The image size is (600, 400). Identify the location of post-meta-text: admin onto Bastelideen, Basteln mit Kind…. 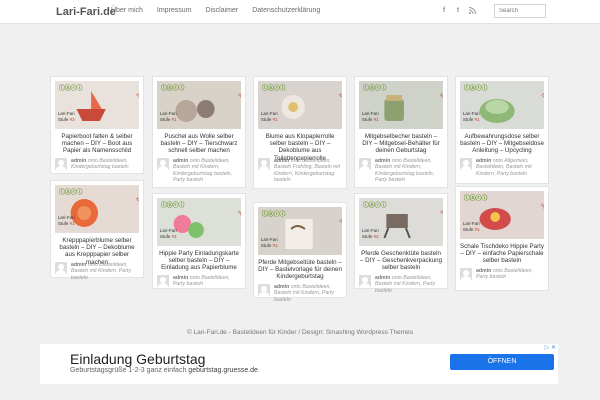
(105, 272).